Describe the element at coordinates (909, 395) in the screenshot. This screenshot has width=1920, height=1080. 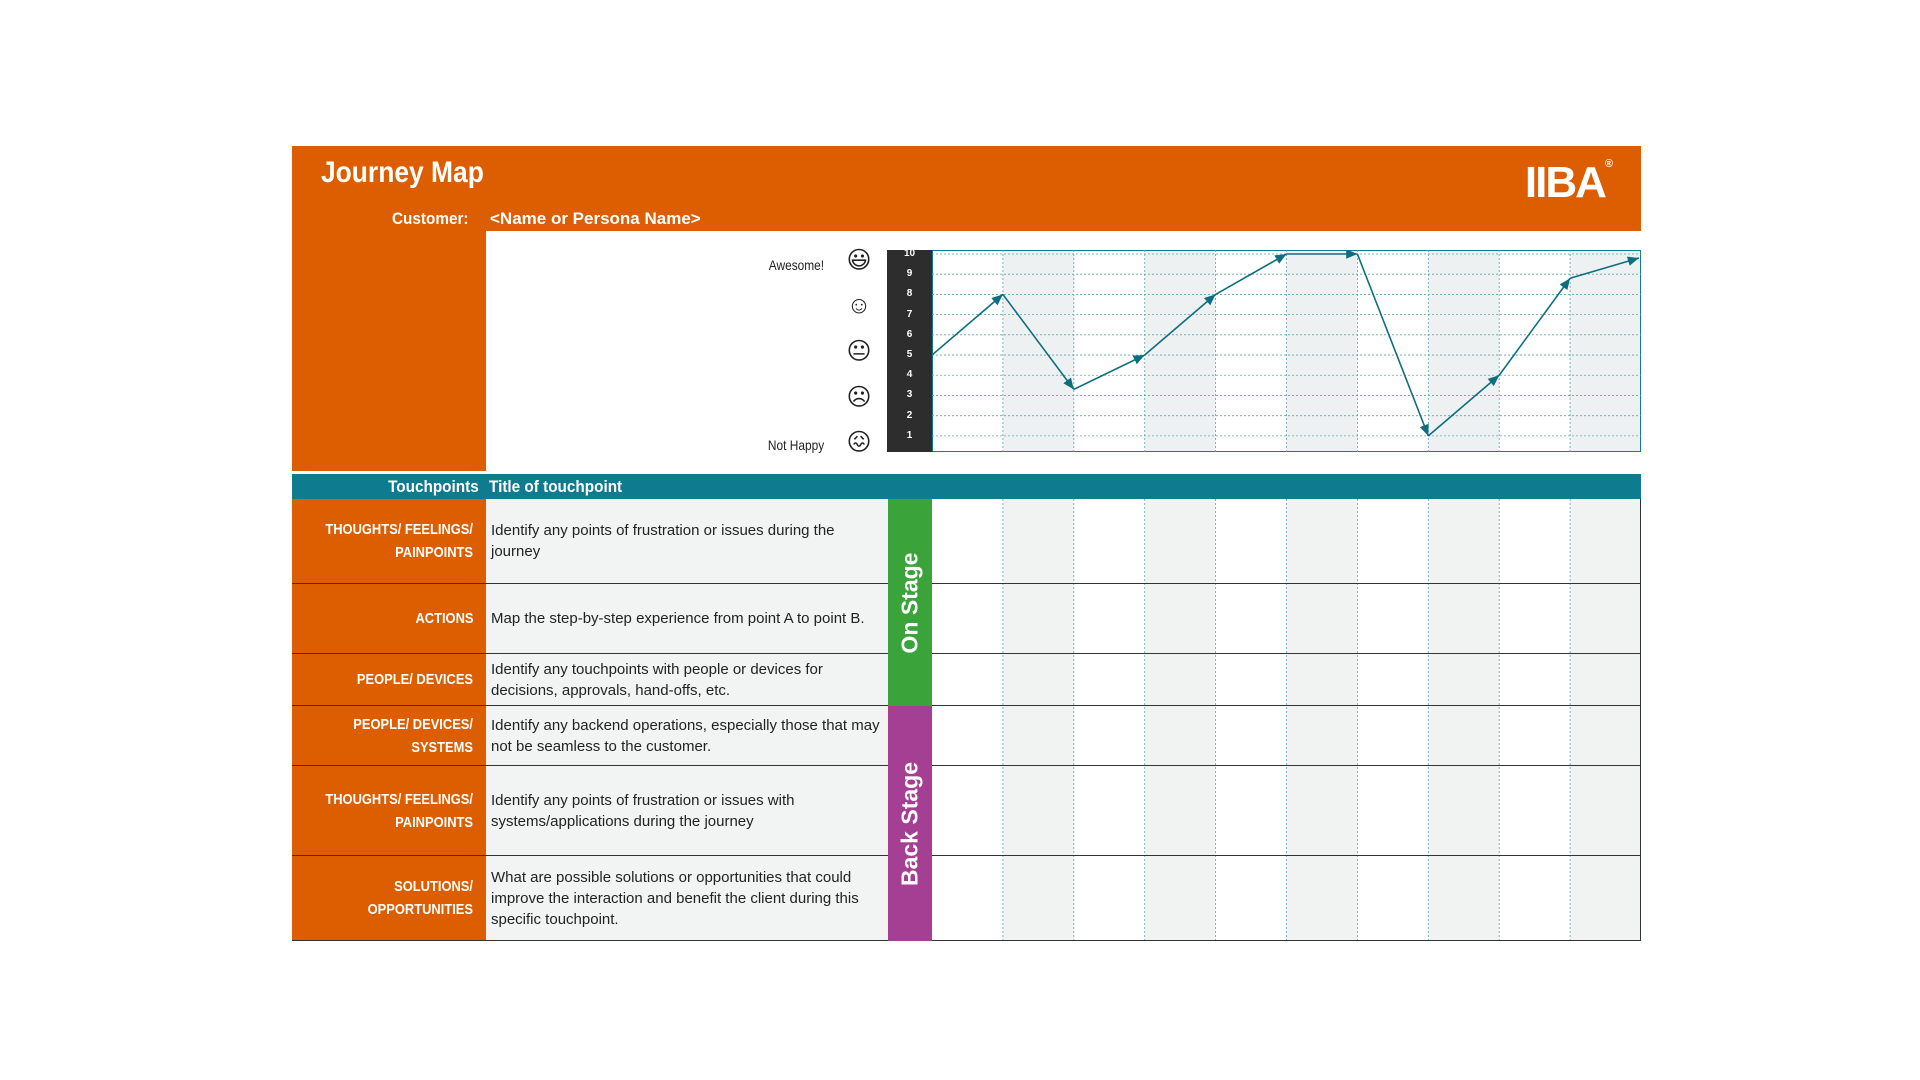
I see `scale-tick: 3` at that location.